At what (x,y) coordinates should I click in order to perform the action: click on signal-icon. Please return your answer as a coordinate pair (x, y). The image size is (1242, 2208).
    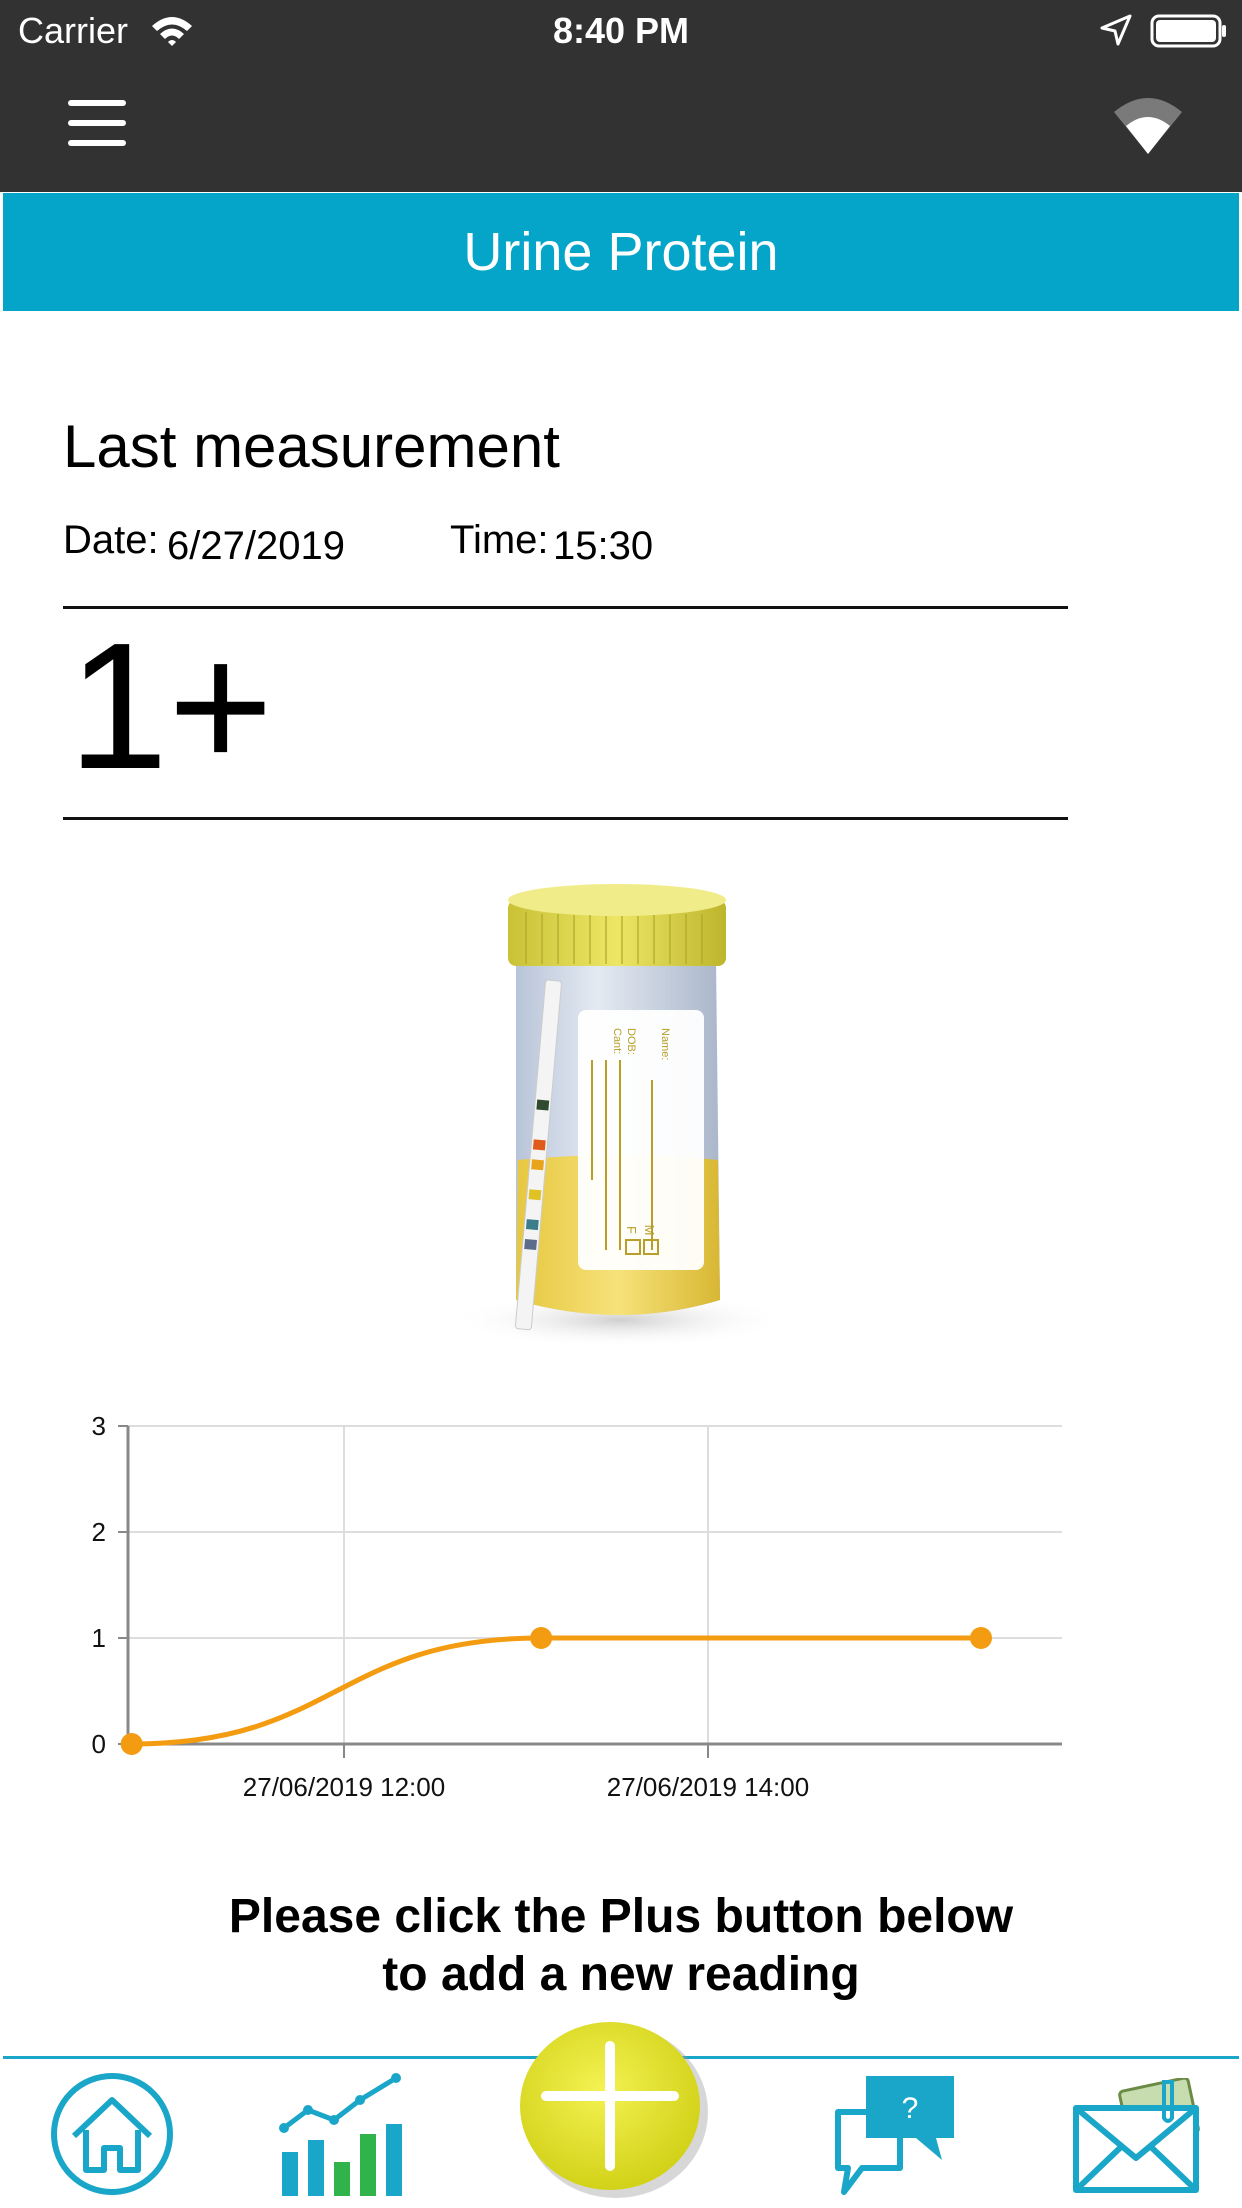
    Looking at the image, I should click on (1148, 126).